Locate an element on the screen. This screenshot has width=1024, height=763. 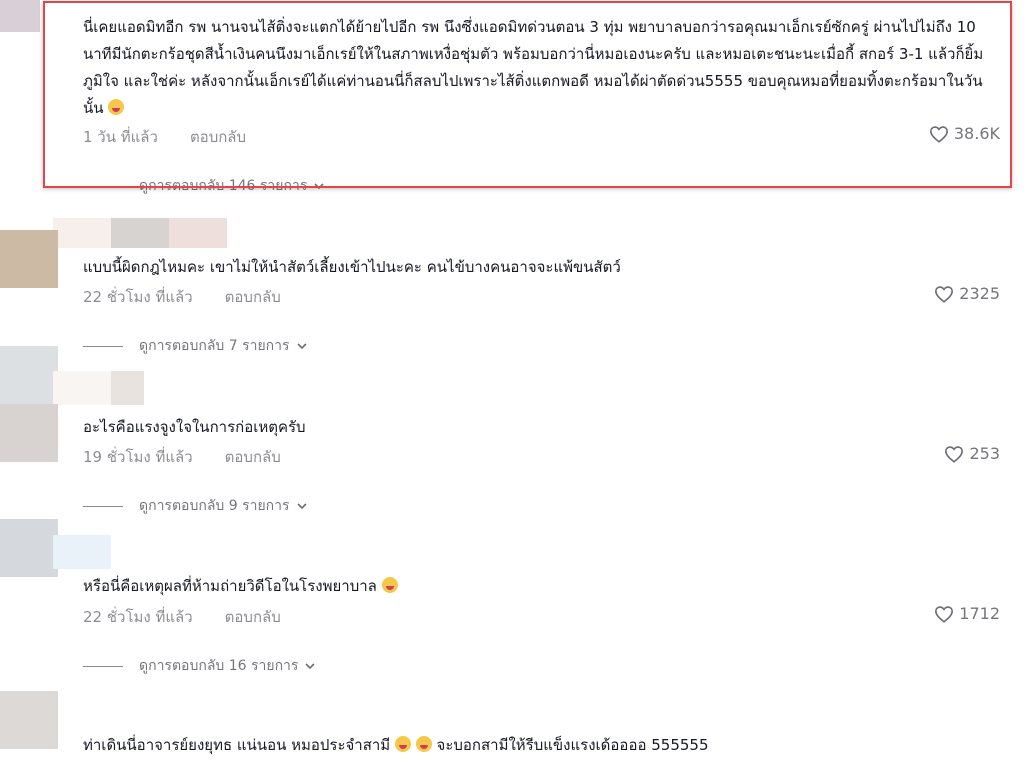
like-count: 253 is located at coordinates (984, 453).